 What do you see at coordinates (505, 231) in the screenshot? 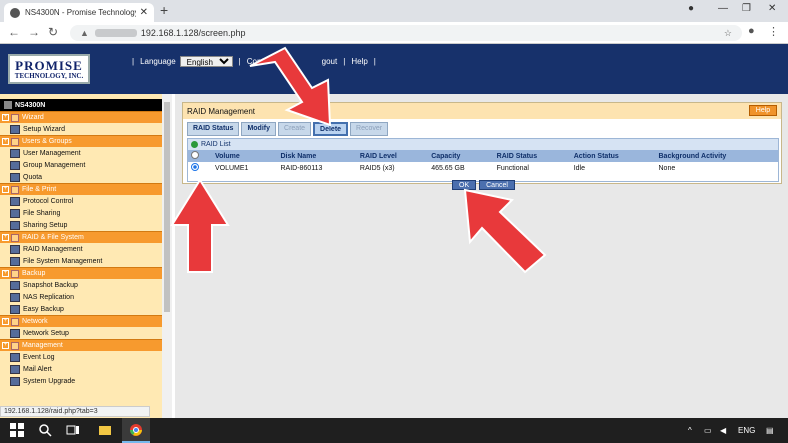
I see `arrow-to-ok-icon` at bounding box center [505, 231].